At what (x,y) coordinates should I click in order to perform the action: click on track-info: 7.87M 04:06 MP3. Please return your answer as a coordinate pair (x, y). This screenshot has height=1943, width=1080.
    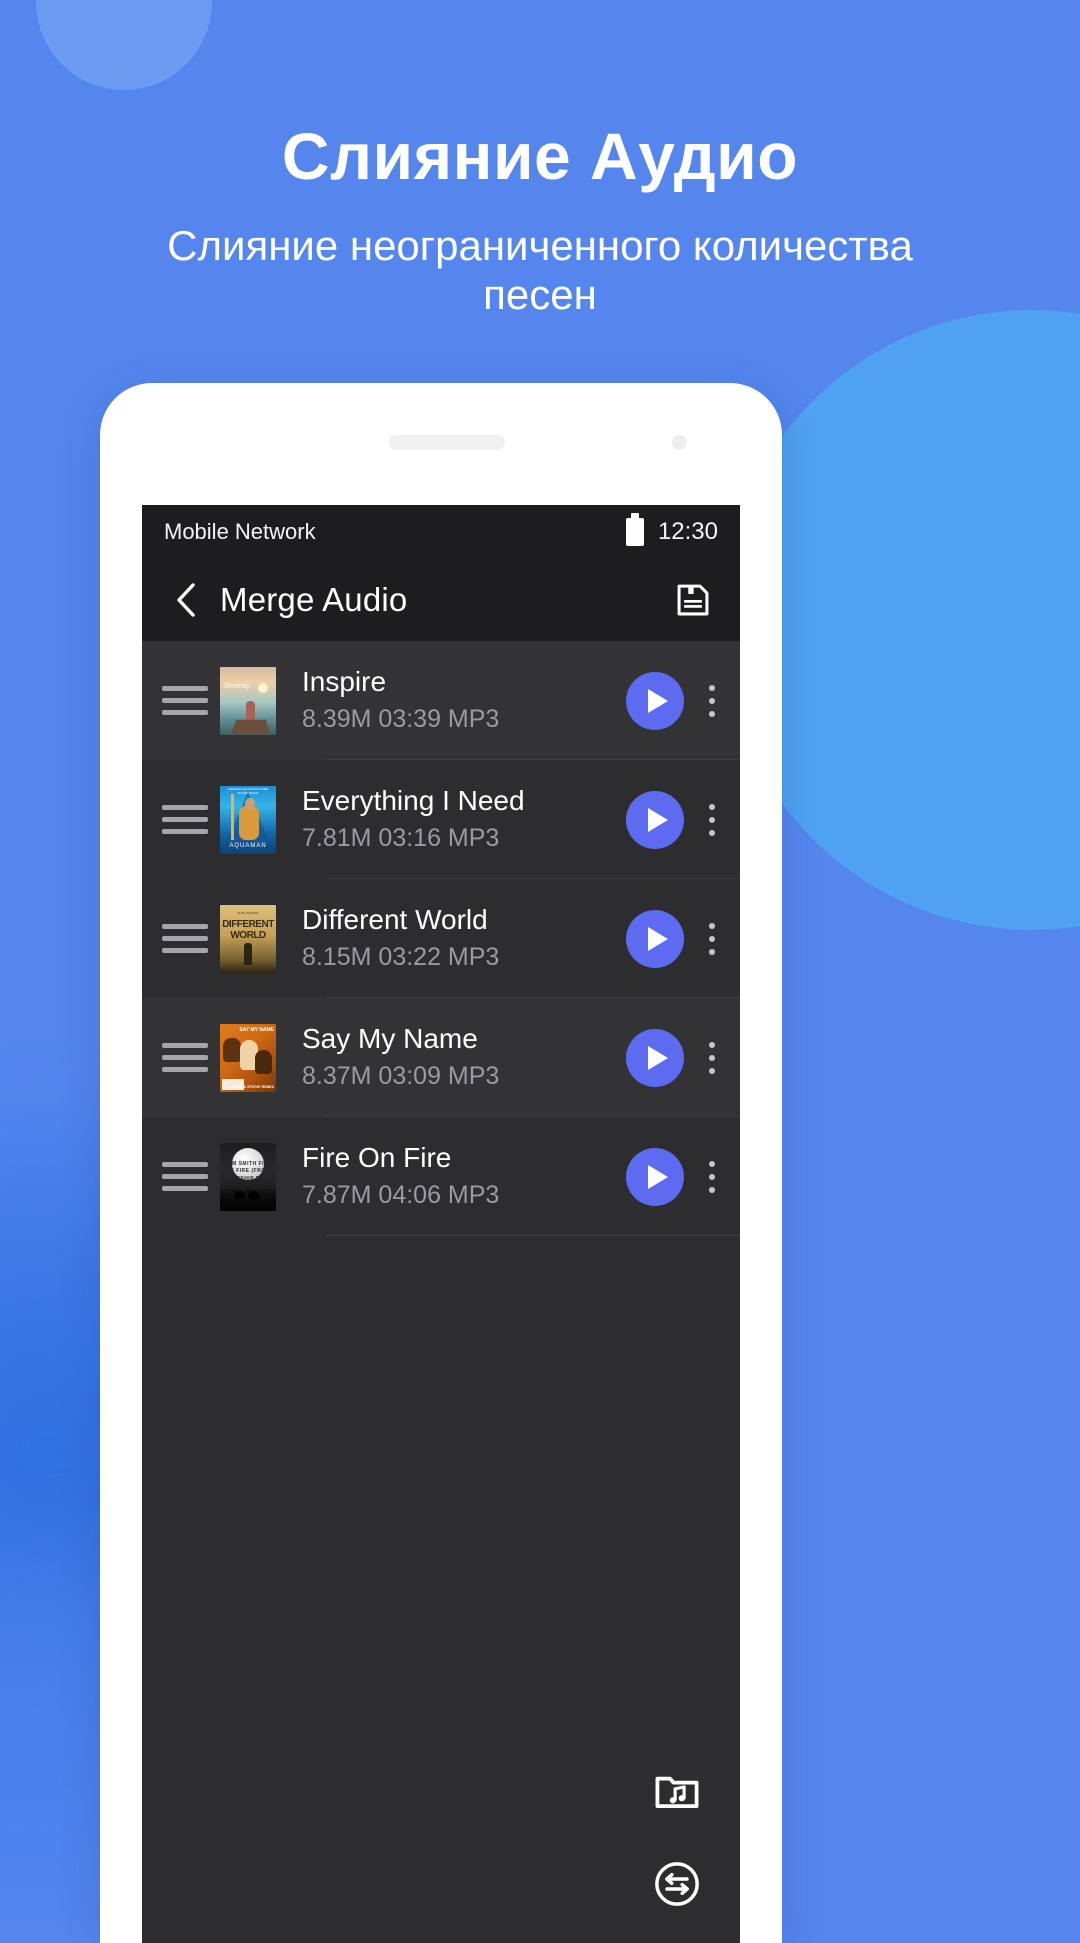
    Looking at the image, I should click on (401, 1195).